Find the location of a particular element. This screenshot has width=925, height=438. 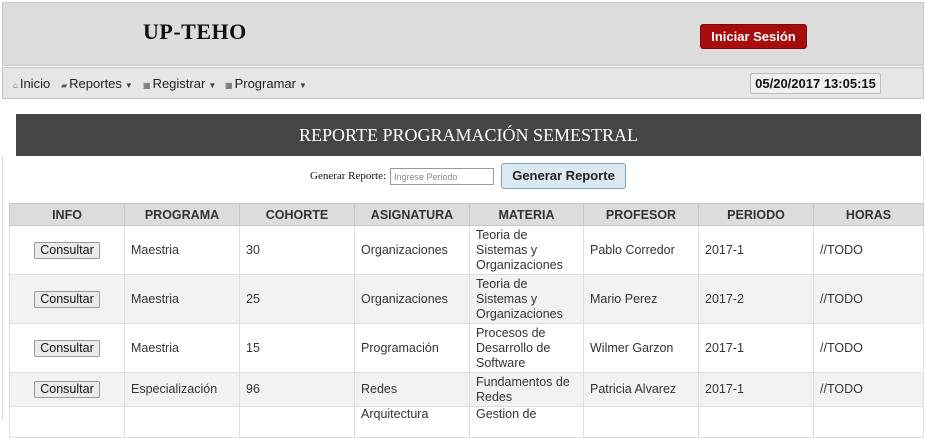

generate-report-label: Generar Reporte: is located at coordinates (348, 176).